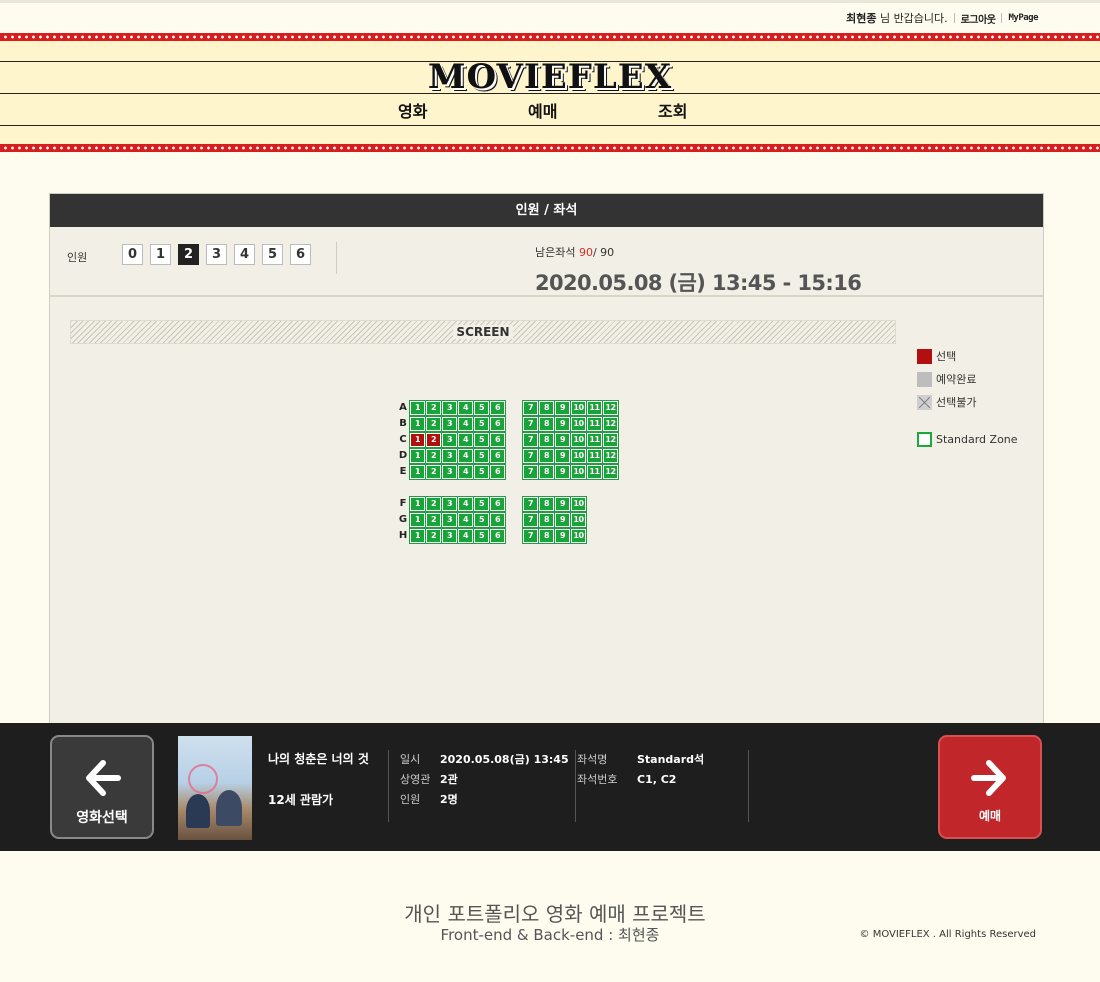 The width and height of the screenshot is (1100, 982). I want to click on seat-e8: 8, so click(546, 471).